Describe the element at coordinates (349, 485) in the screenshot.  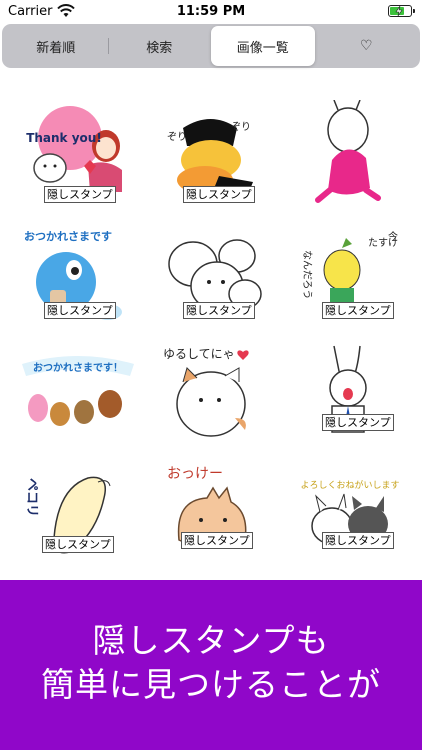
I see `svg-text: よろしくおねがいします` at that location.